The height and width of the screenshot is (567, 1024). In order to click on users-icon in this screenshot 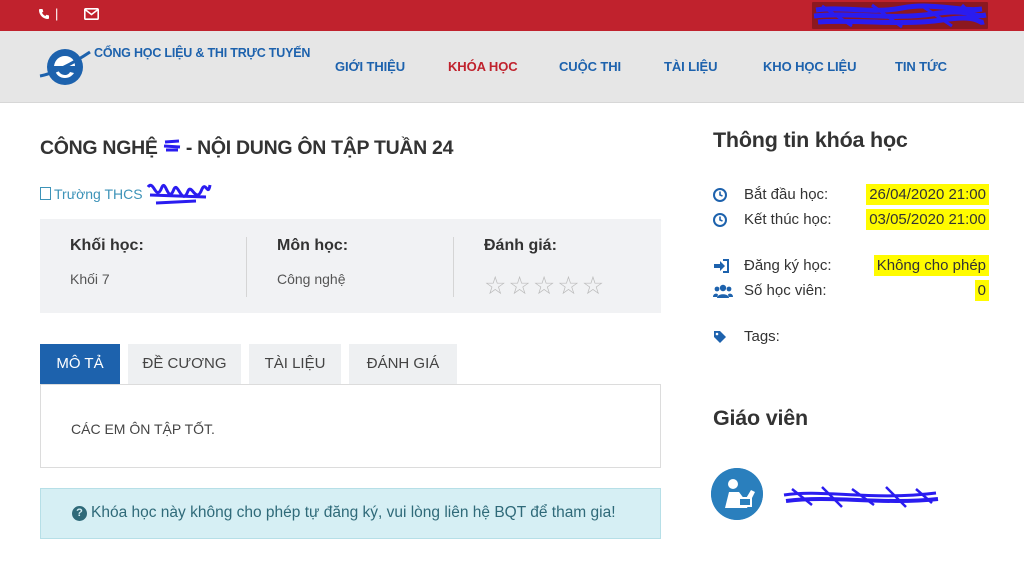, I will do `click(723, 291)`.